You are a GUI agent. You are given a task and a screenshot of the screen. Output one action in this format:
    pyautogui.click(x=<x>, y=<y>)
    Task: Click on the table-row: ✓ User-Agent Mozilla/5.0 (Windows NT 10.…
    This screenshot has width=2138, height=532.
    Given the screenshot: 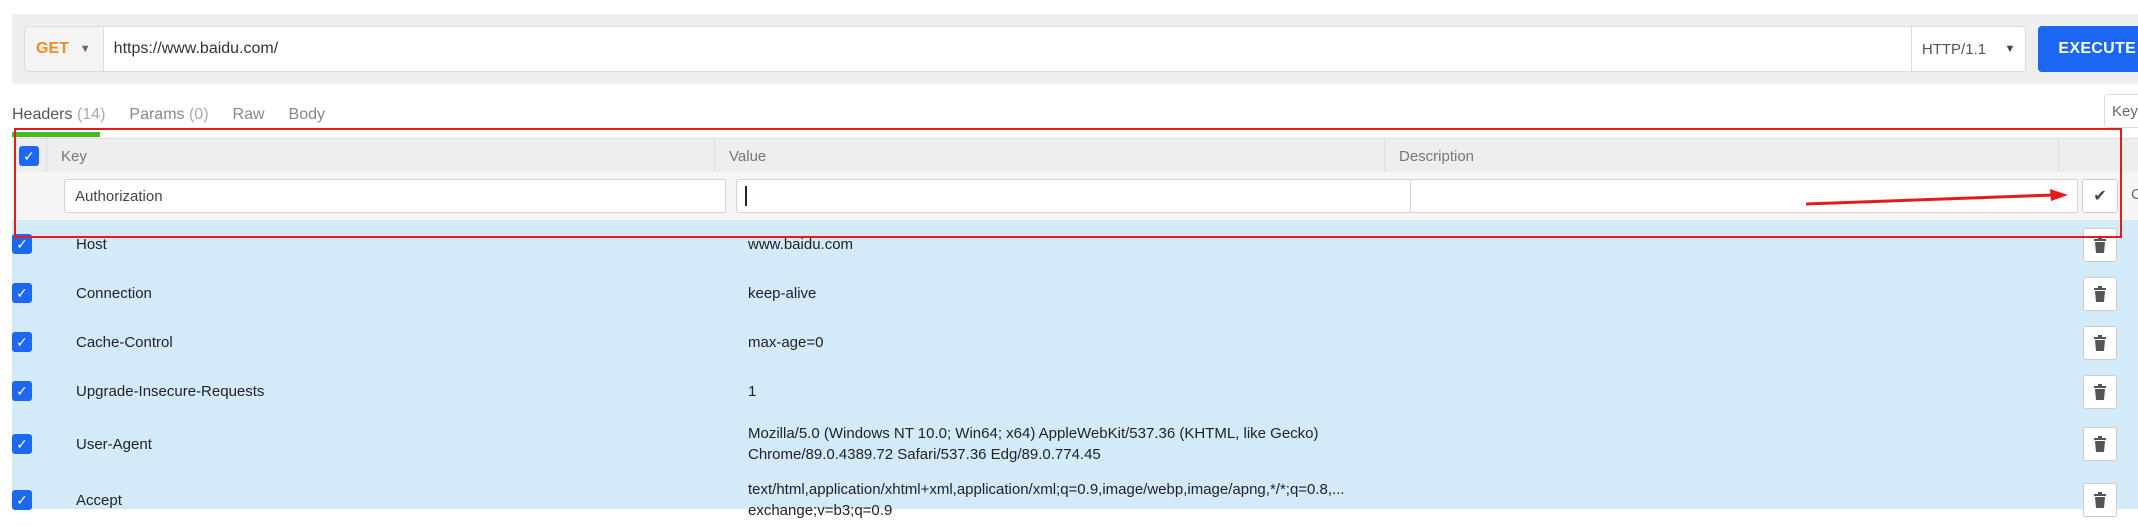 What is the action you would take?
    pyautogui.click(x=1075, y=444)
    